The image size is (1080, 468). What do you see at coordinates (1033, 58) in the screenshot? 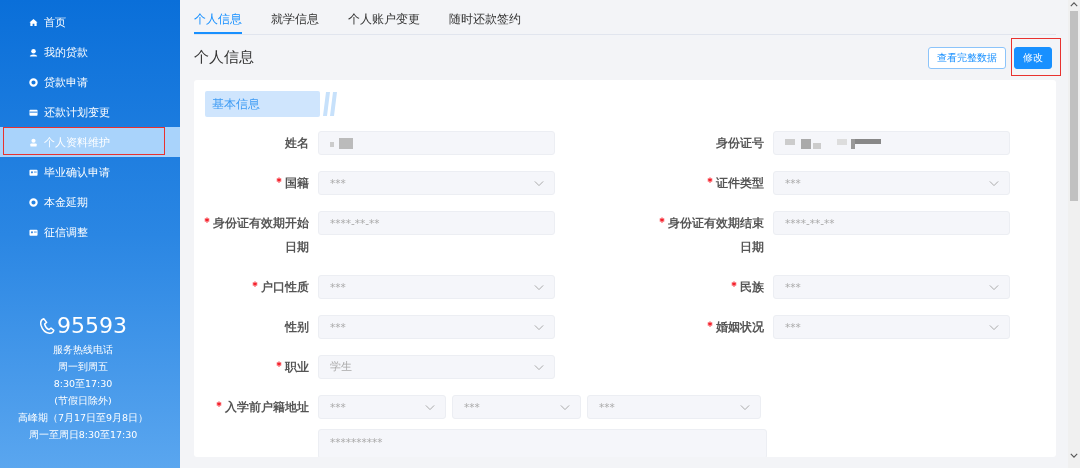
I see `edit-button: 修改` at bounding box center [1033, 58].